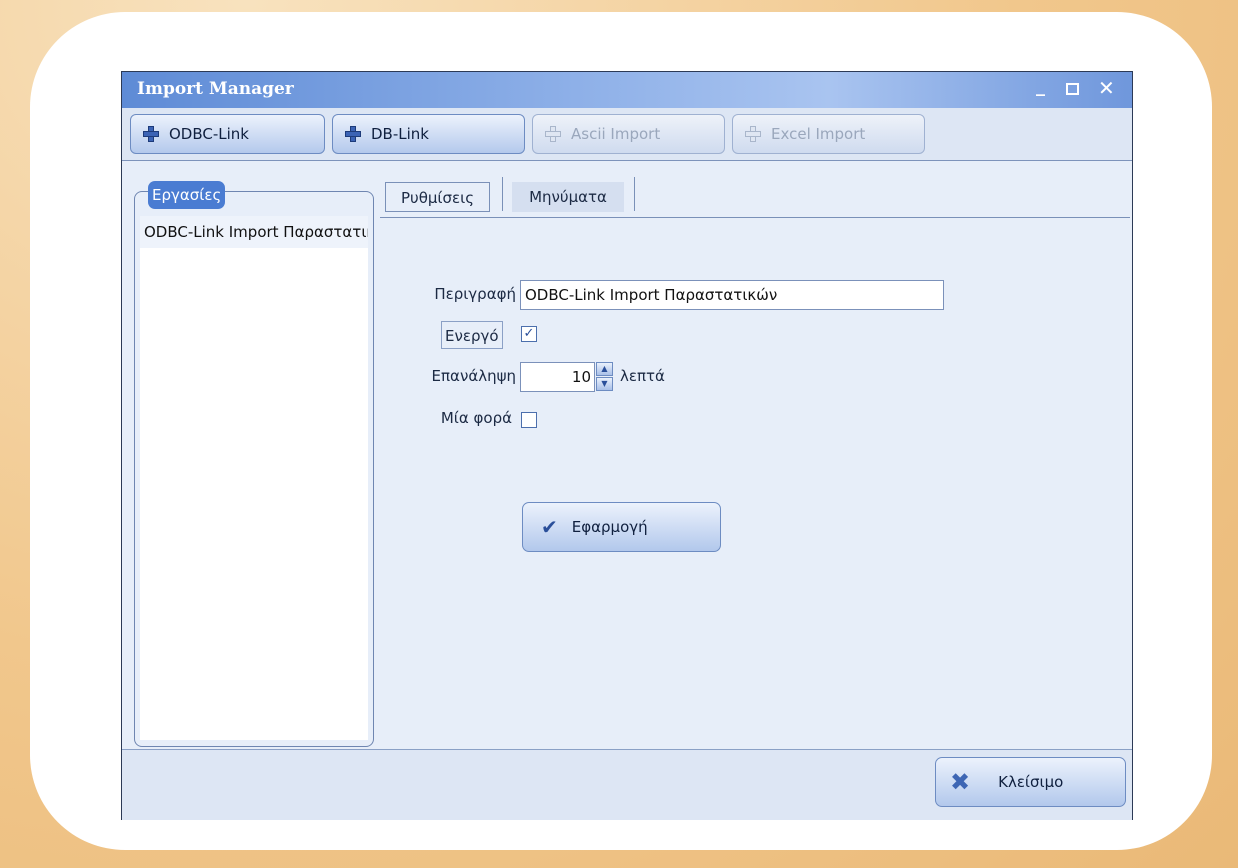  What do you see at coordinates (529, 420) in the screenshot?
I see `once-checkbox` at bounding box center [529, 420].